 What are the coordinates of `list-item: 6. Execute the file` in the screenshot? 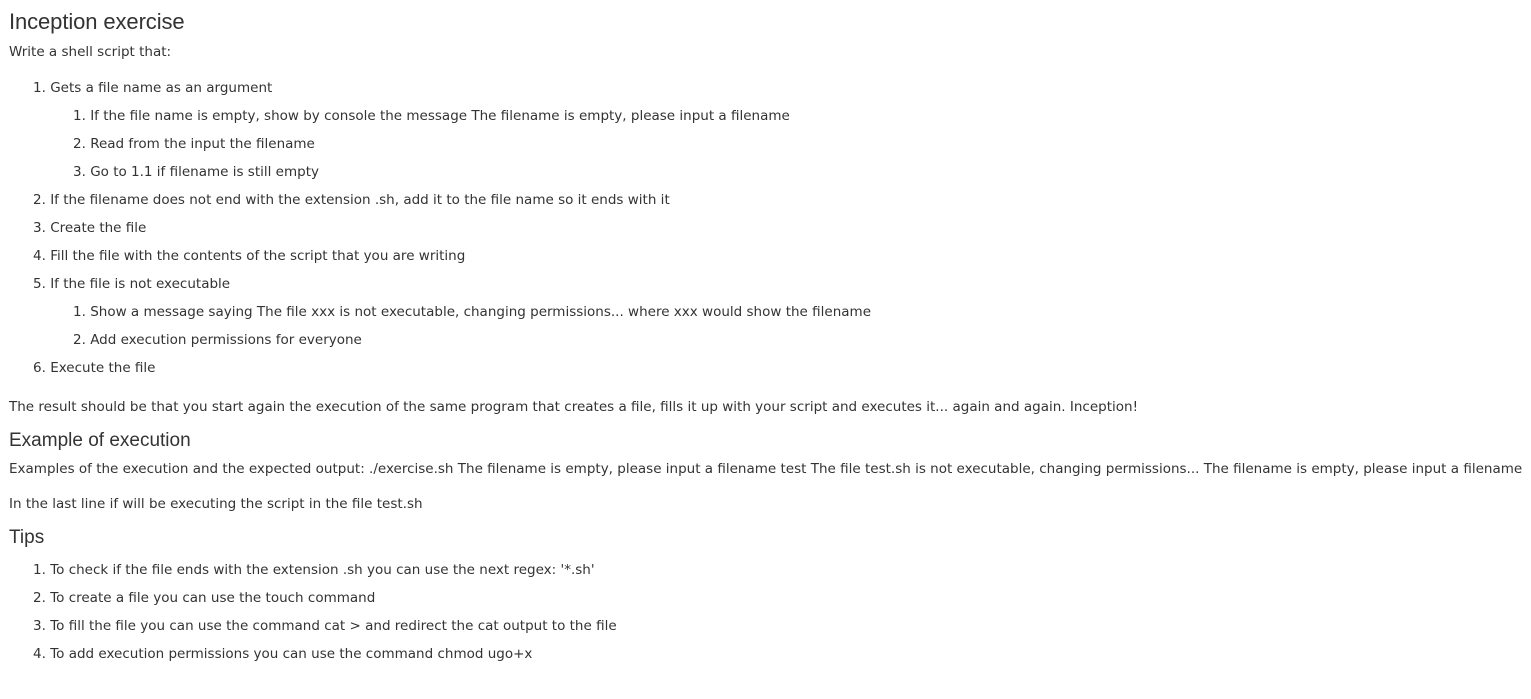 It's located at (94, 368).